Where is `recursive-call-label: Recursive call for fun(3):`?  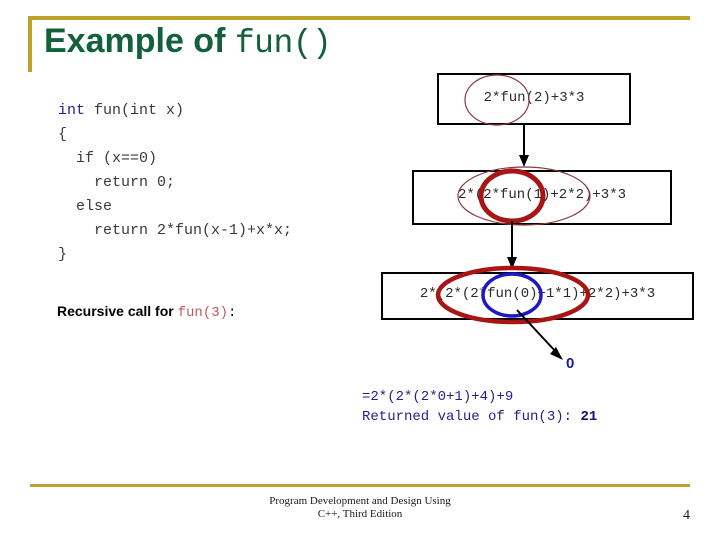 recursive-call-label: Recursive call for fun(3): is located at coordinates (146, 312).